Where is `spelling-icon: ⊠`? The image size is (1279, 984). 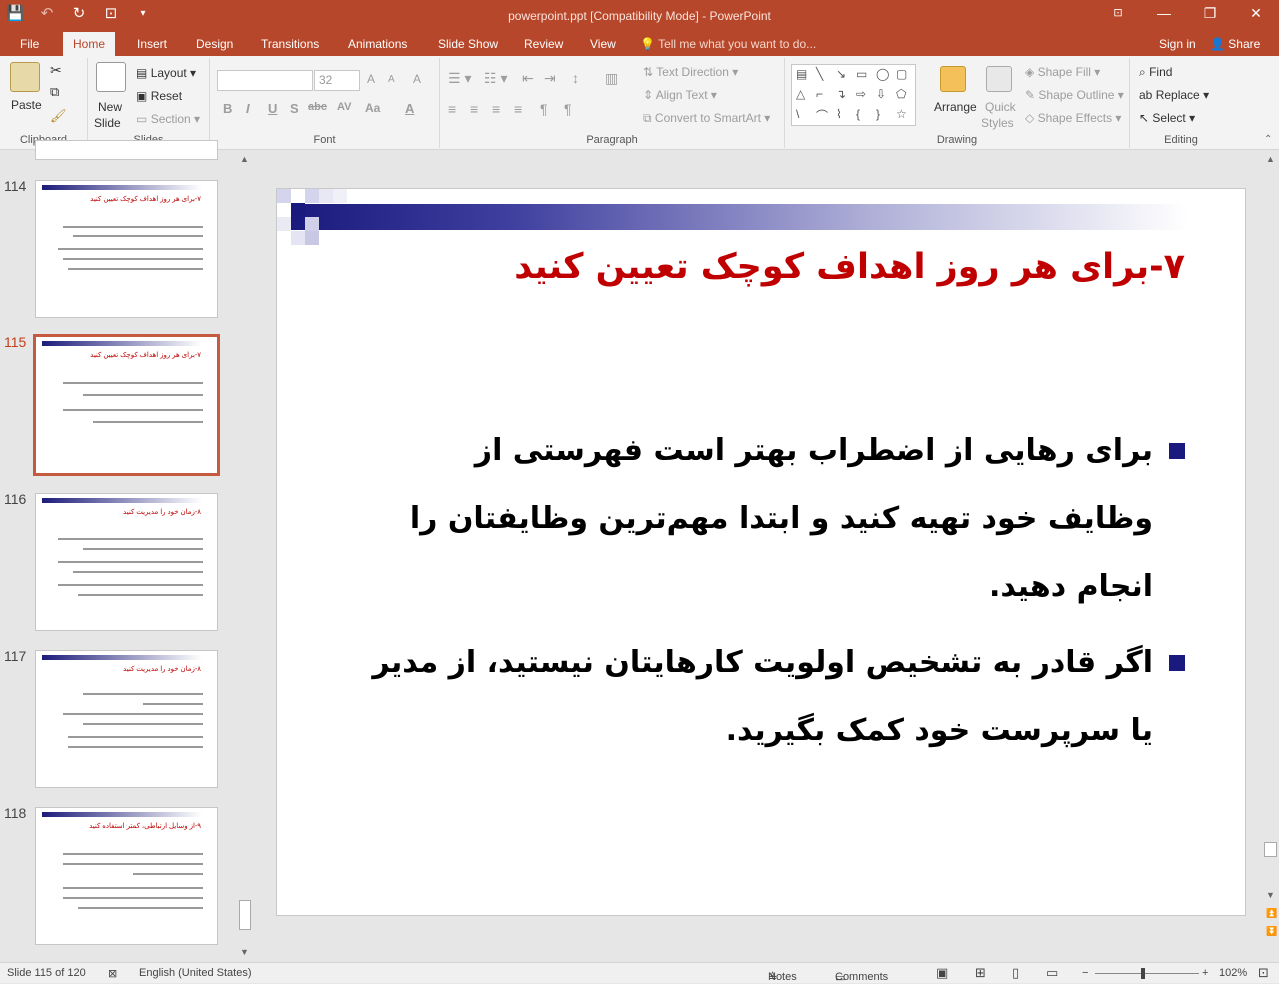 spelling-icon: ⊠ is located at coordinates (112, 973).